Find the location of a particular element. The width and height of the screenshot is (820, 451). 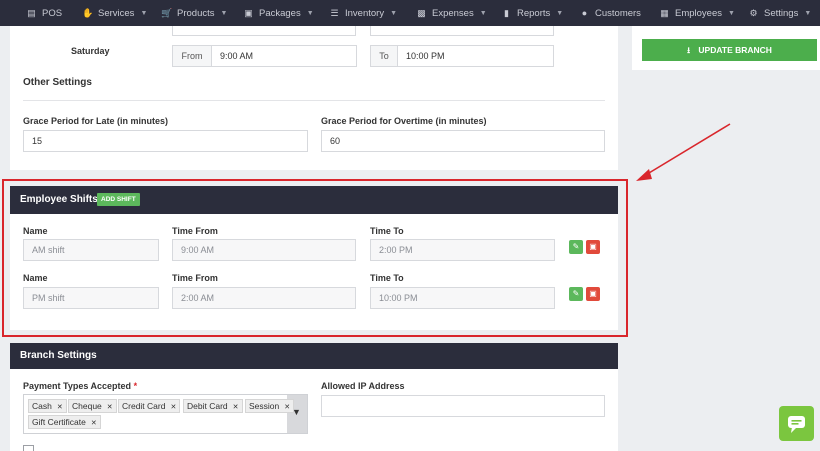

update-branch-label: UPDATE BRANCH is located at coordinates (735, 50).